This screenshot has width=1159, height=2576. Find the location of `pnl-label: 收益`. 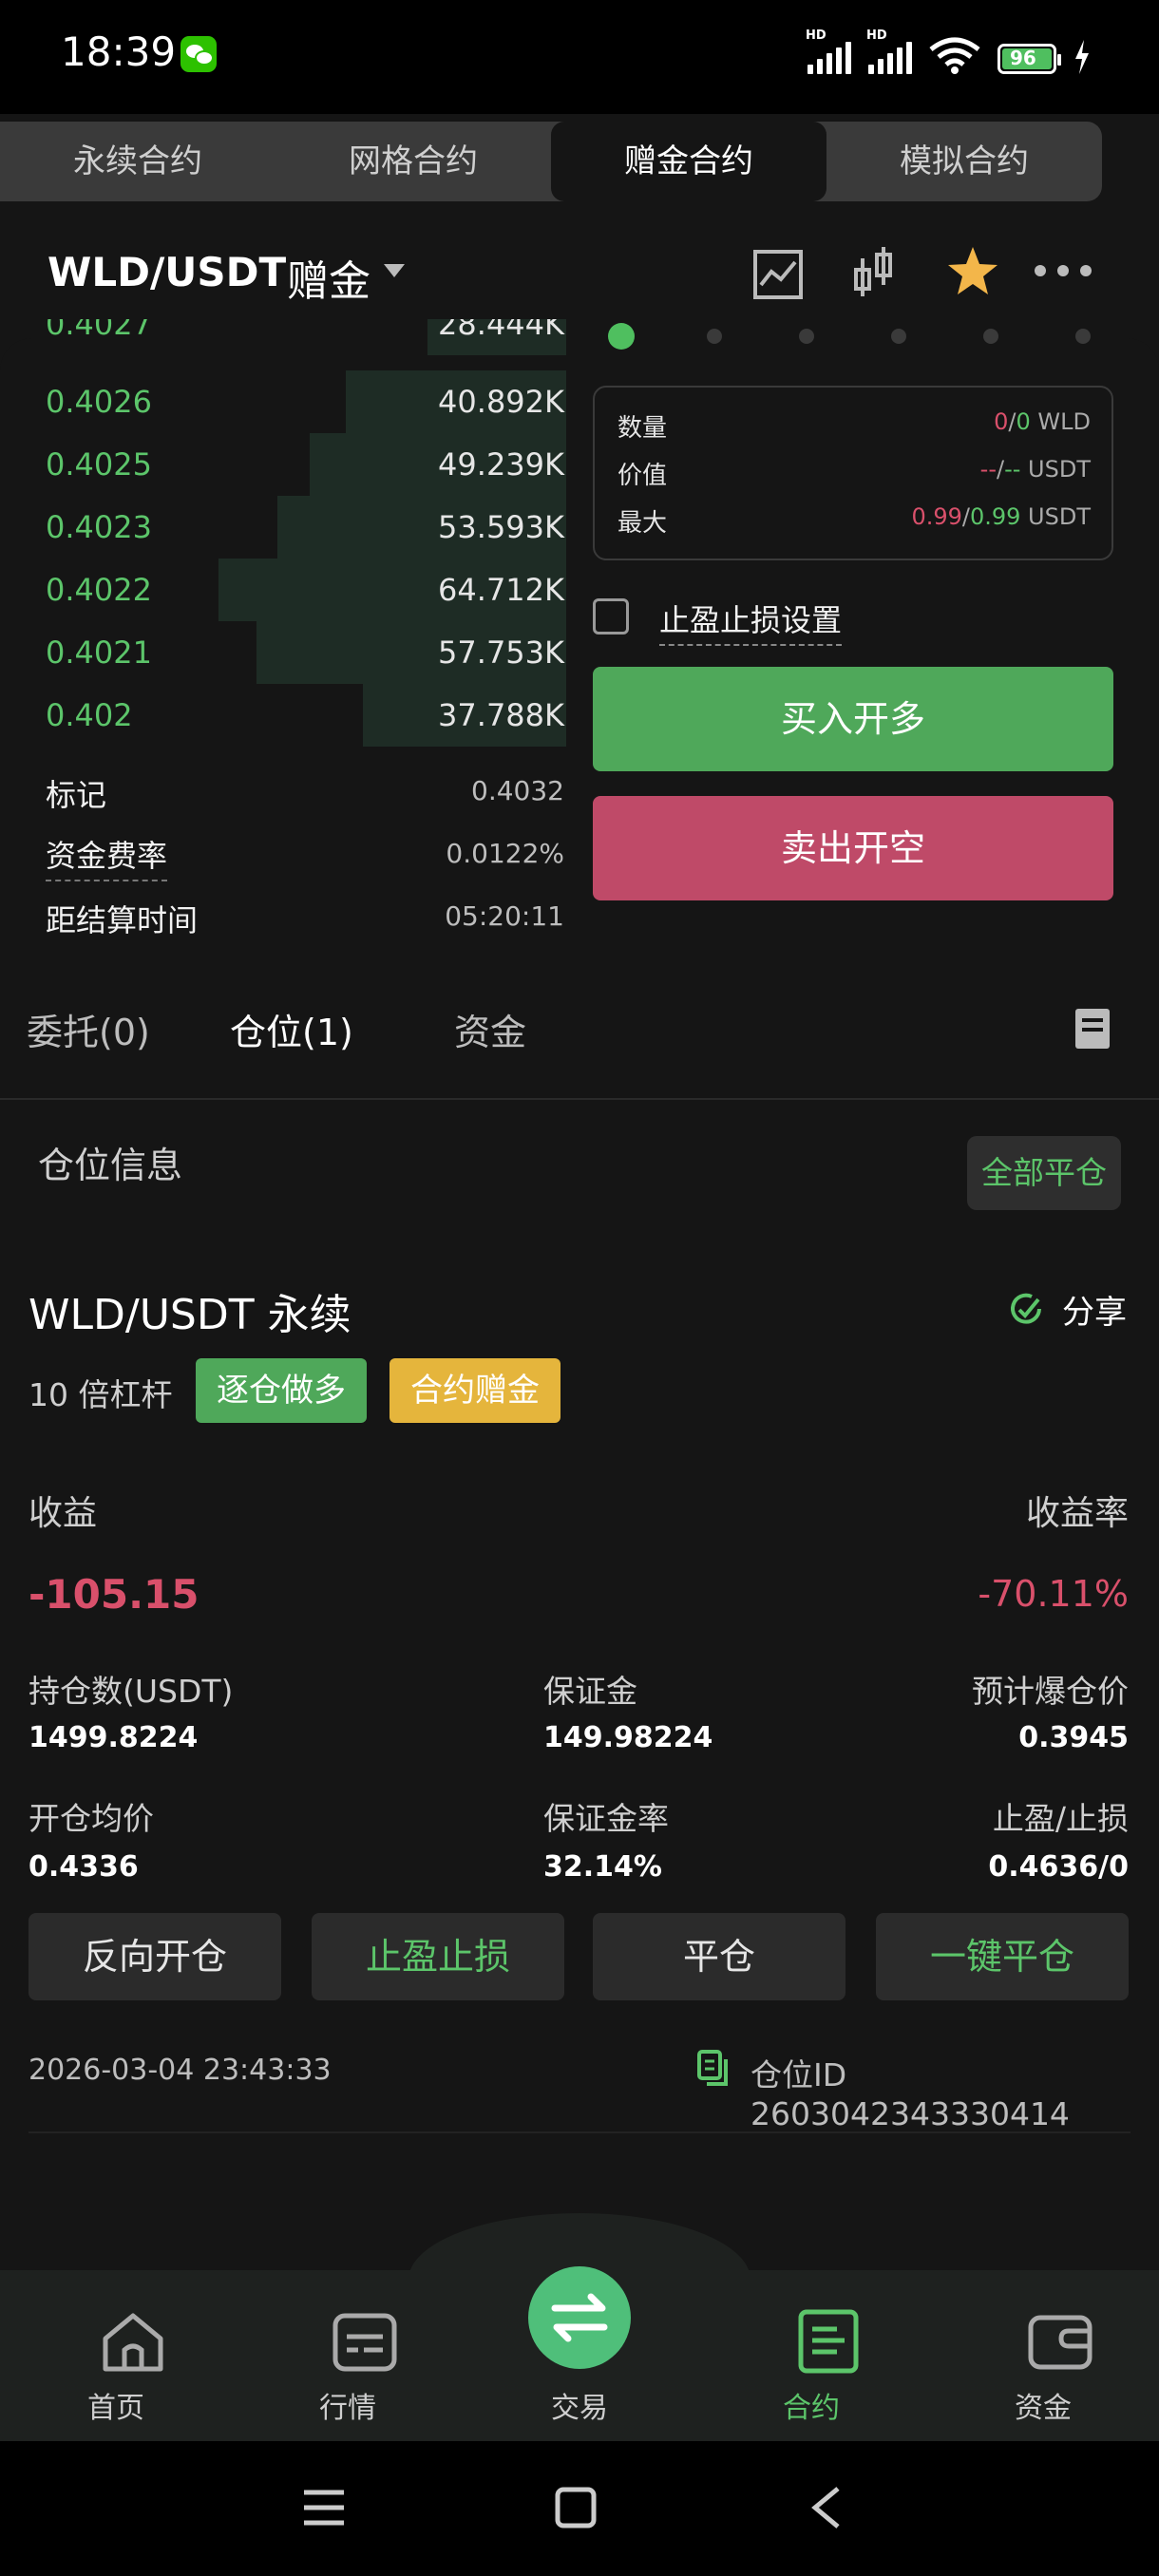

pnl-label: 收益 is located at coordinates (63, 1513).